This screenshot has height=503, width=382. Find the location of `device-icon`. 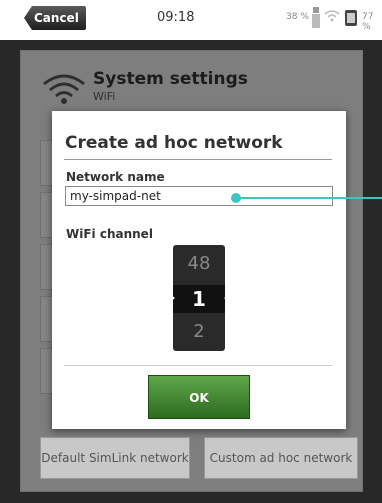

device-icon is located at coordinates (316, 17).